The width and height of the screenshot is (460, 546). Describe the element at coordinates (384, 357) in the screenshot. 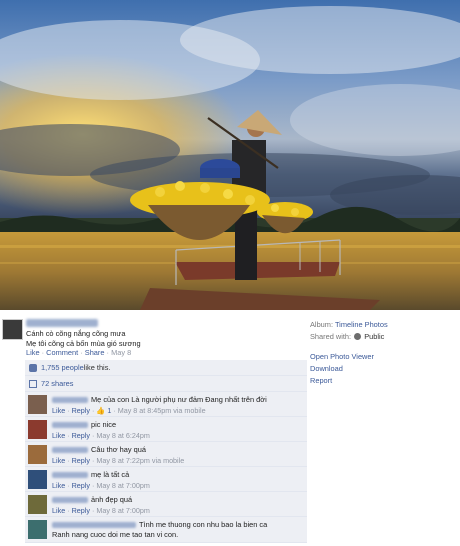

I see `open-photo-viewer-link: Open Photo Viewer` at that location.